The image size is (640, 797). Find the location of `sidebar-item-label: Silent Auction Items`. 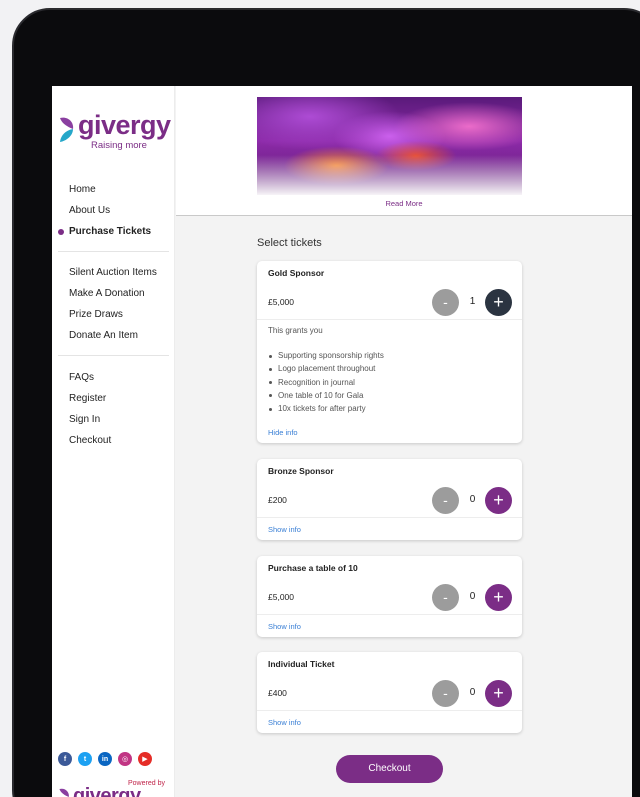

sidebar-item-label: Silent Auction Items is located at coordinates (113, 272).